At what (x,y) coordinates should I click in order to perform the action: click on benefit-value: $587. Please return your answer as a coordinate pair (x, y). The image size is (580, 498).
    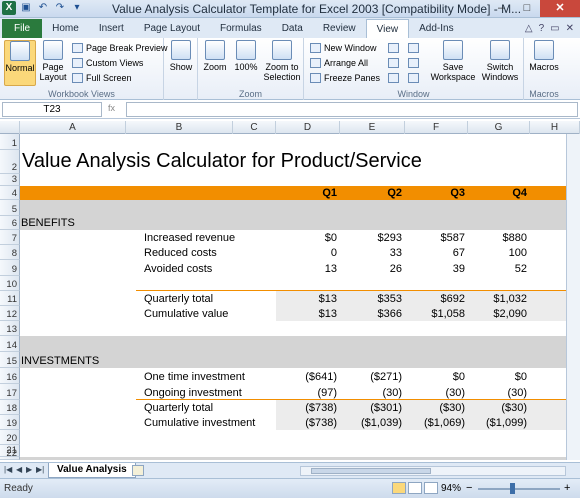
    Looking at the image, I should click on (452, 238).